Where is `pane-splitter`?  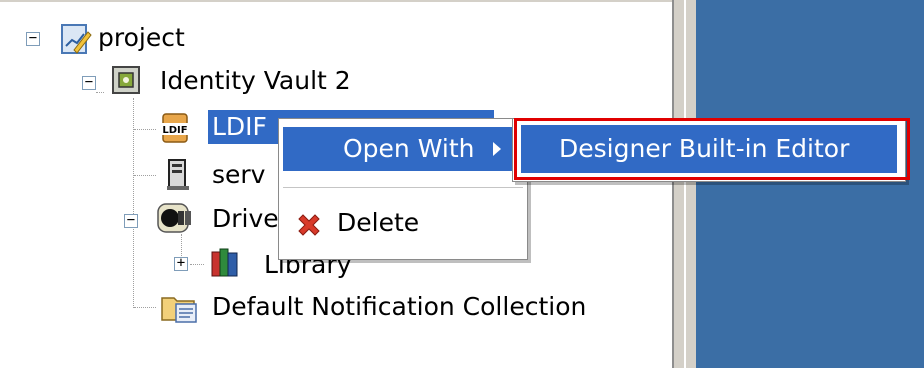
pane-splitter is located at coordinates (684, 184).